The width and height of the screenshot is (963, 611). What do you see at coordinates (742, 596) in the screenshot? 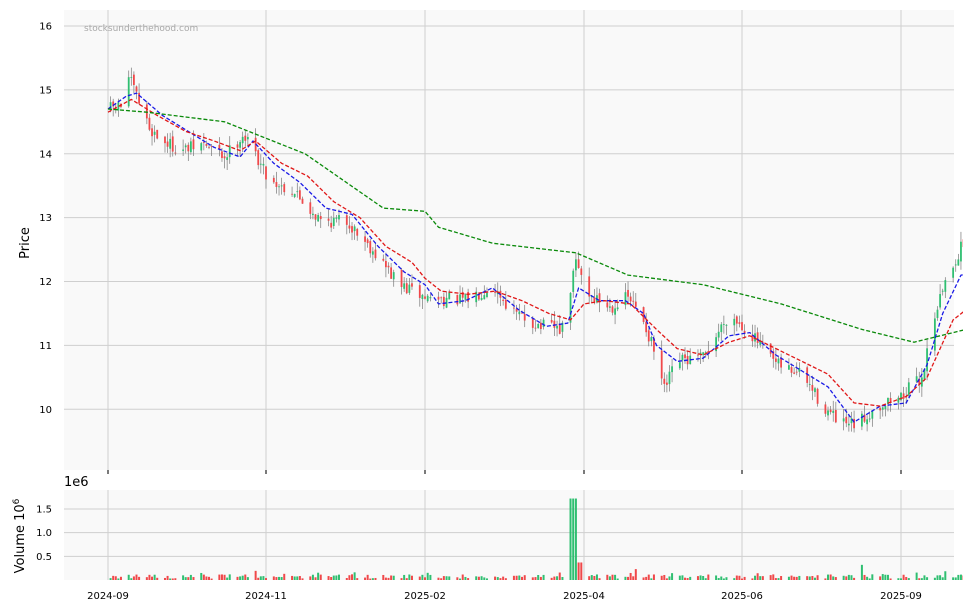
I see `x-tick-label: 2025-06` at bounding box center [742, 596].